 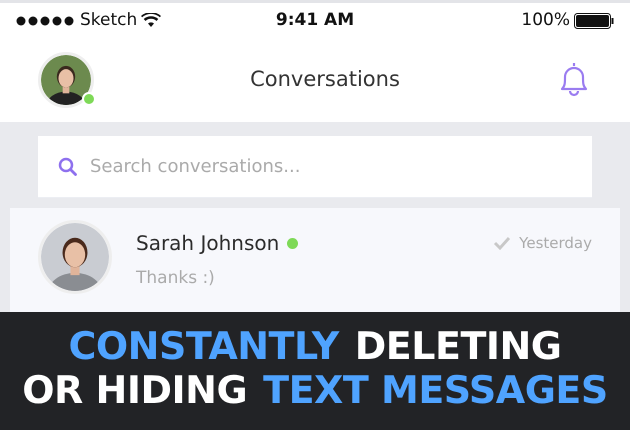 I want to click on carrier-name: Sketch, so click(x=109, y=20).